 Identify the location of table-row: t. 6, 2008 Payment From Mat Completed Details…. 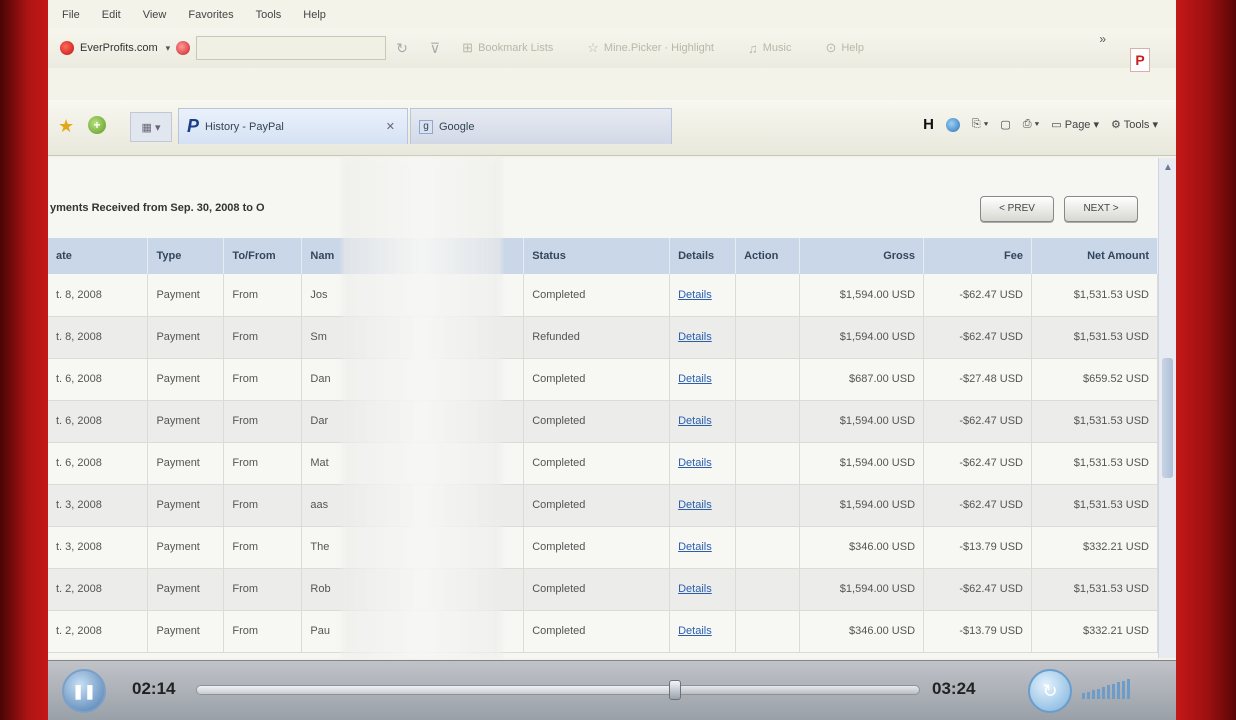
(603, 463).